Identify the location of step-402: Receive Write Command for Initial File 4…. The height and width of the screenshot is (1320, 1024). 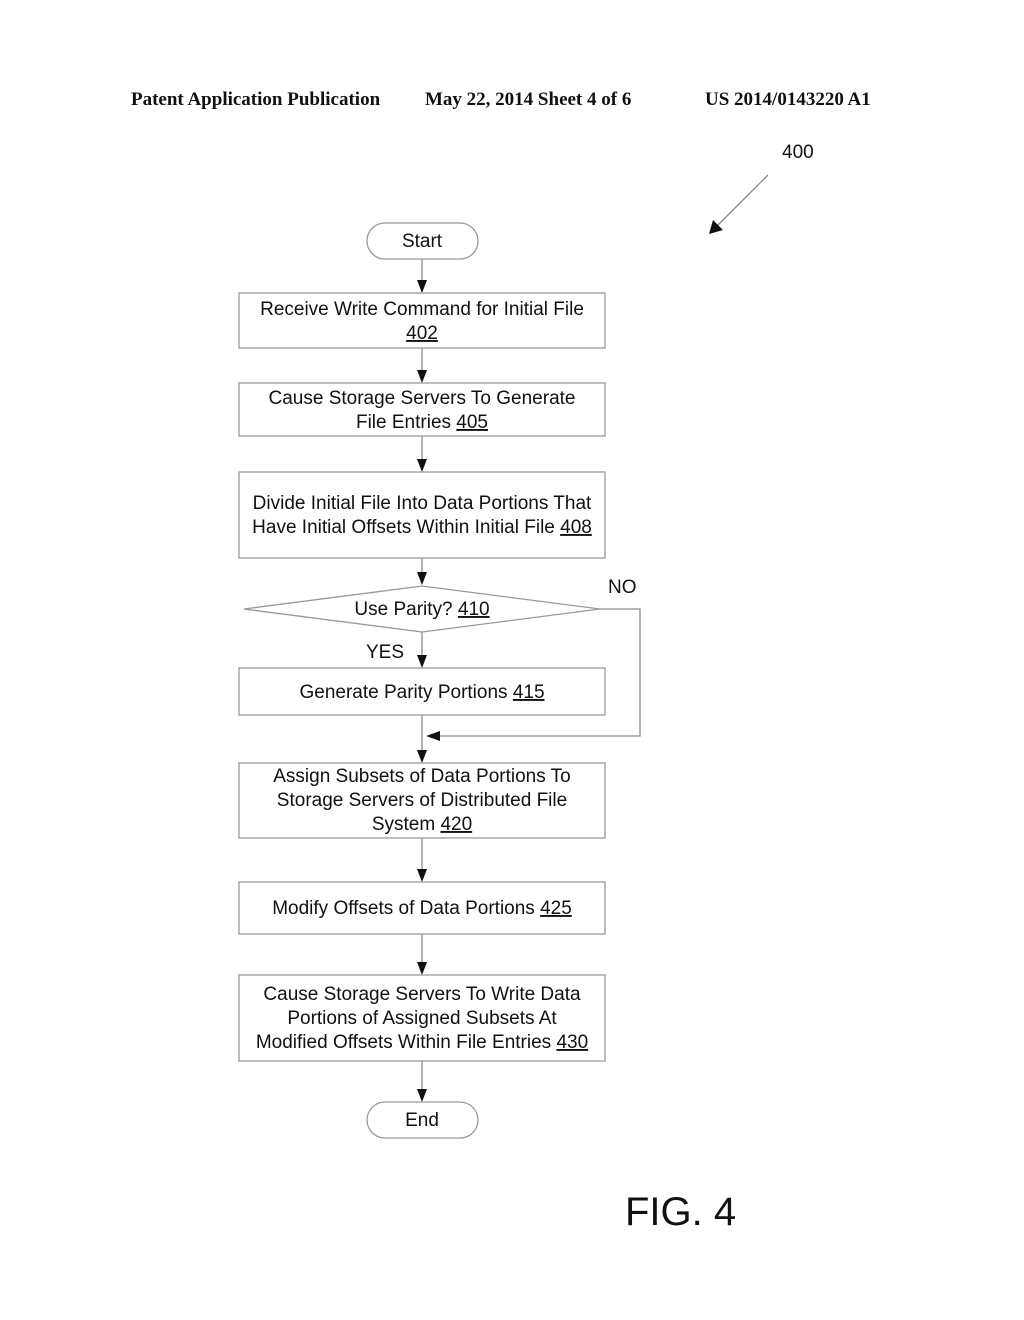
(422, 320).